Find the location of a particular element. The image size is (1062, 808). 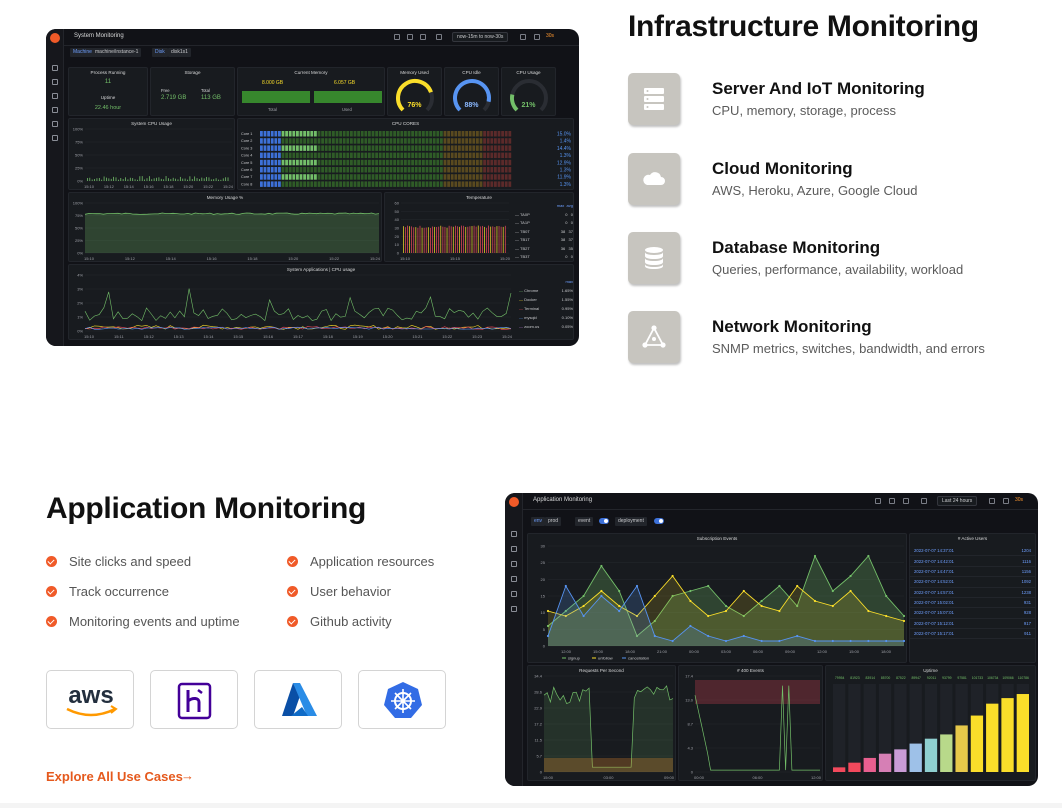

cpu-usage-gauge is located at coordinates (529, 95).